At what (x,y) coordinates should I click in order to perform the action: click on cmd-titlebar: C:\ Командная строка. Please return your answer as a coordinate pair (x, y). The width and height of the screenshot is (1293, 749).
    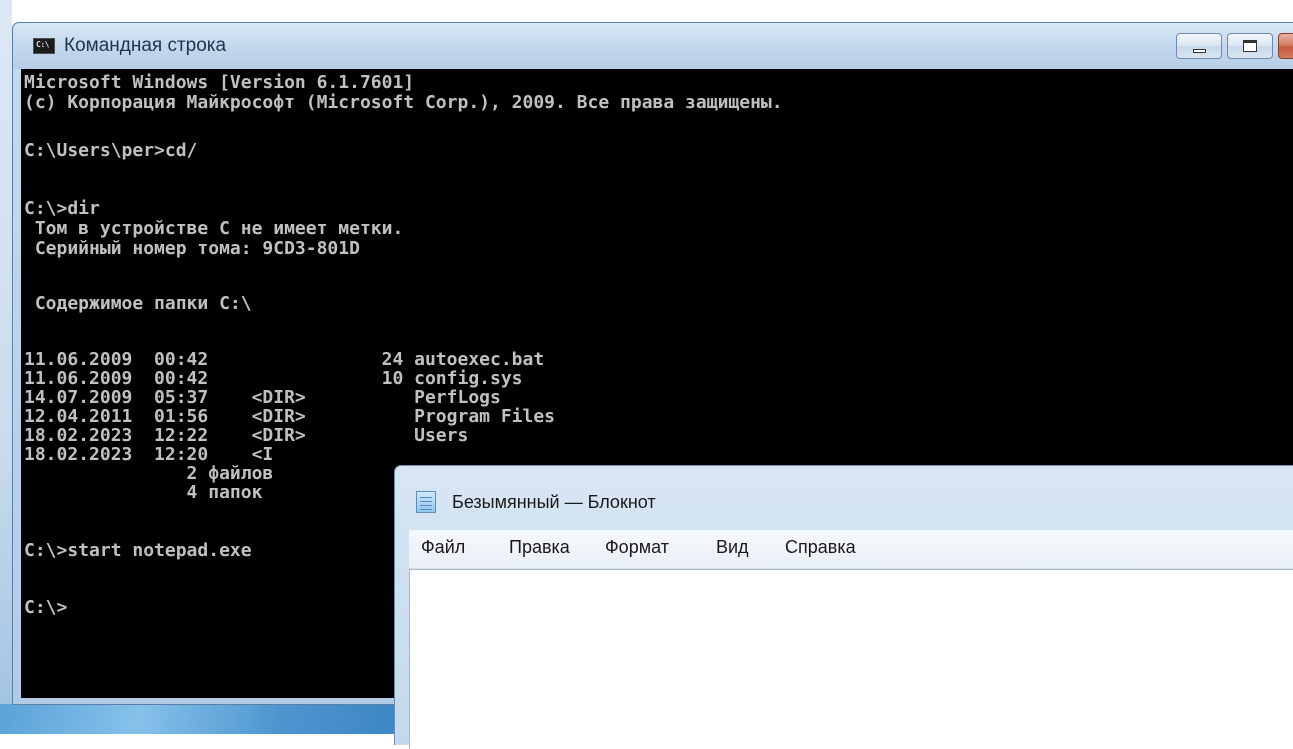
    Looking at the image, I should click on (653, 46).